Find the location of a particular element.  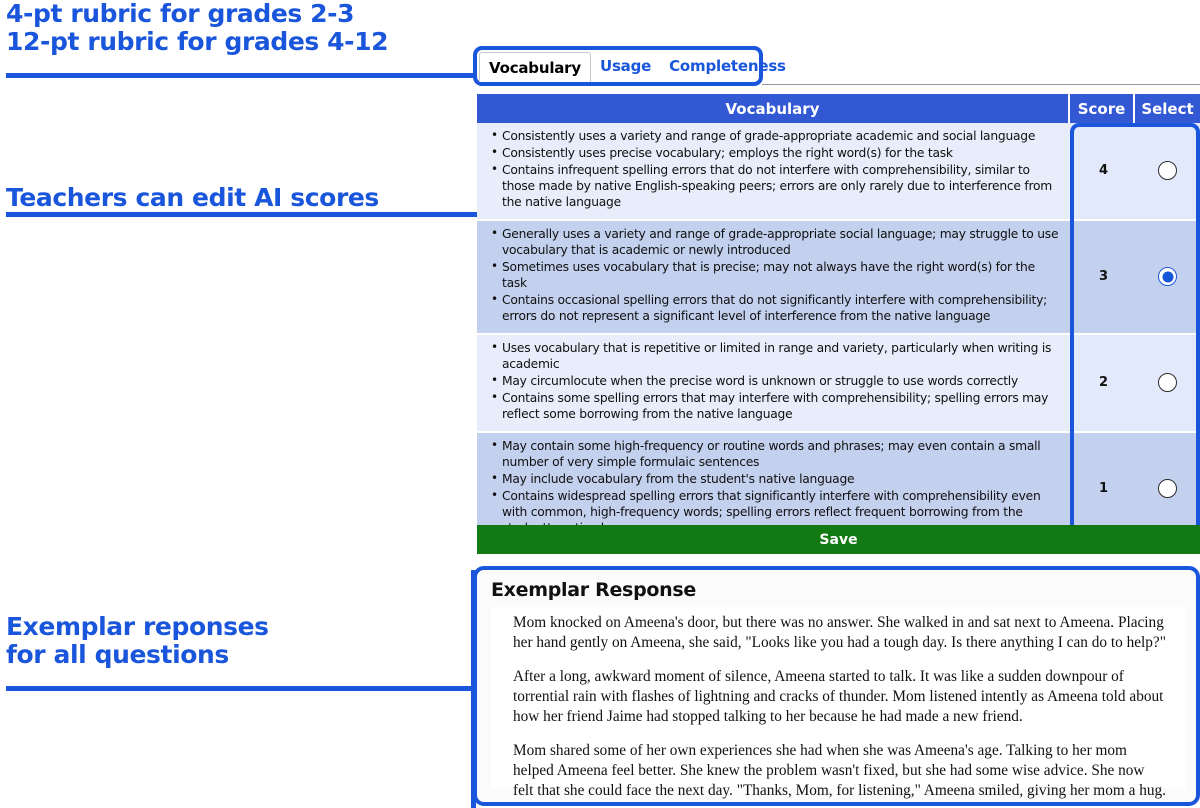

rubric-tab-strip: Vocabulary Usage Completeness is located at coordinates (629, 66).